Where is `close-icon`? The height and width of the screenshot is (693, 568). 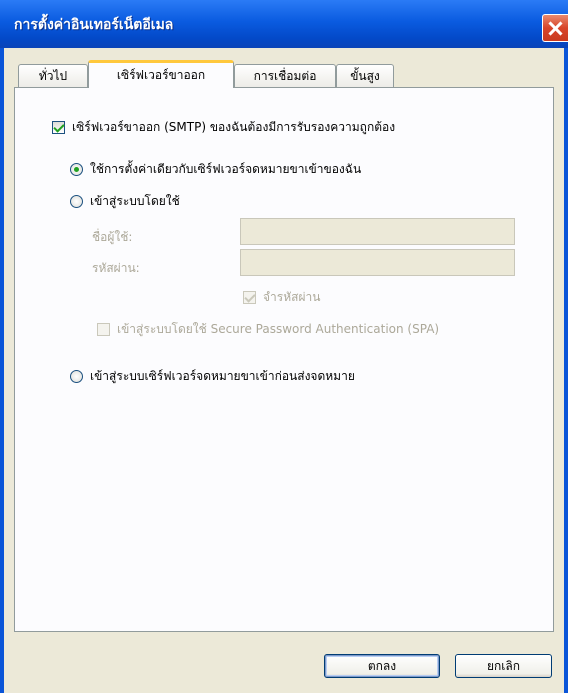
close-icon is located at coordinates (555, 28).